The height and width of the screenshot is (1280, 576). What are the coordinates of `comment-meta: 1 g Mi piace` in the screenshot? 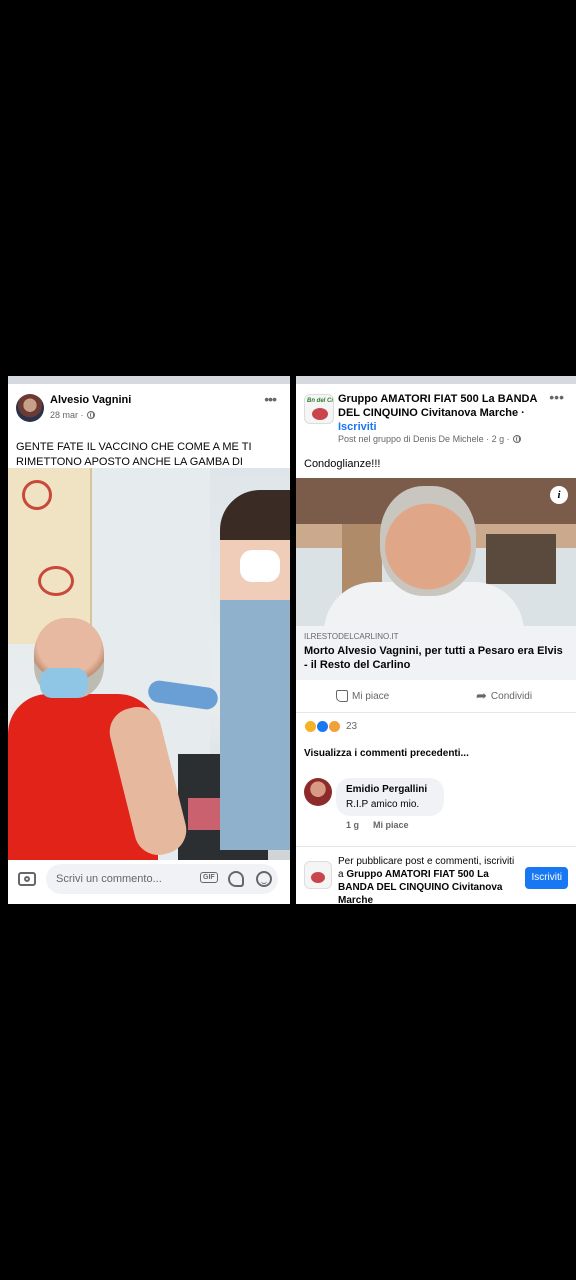 It's located at (377, 825).